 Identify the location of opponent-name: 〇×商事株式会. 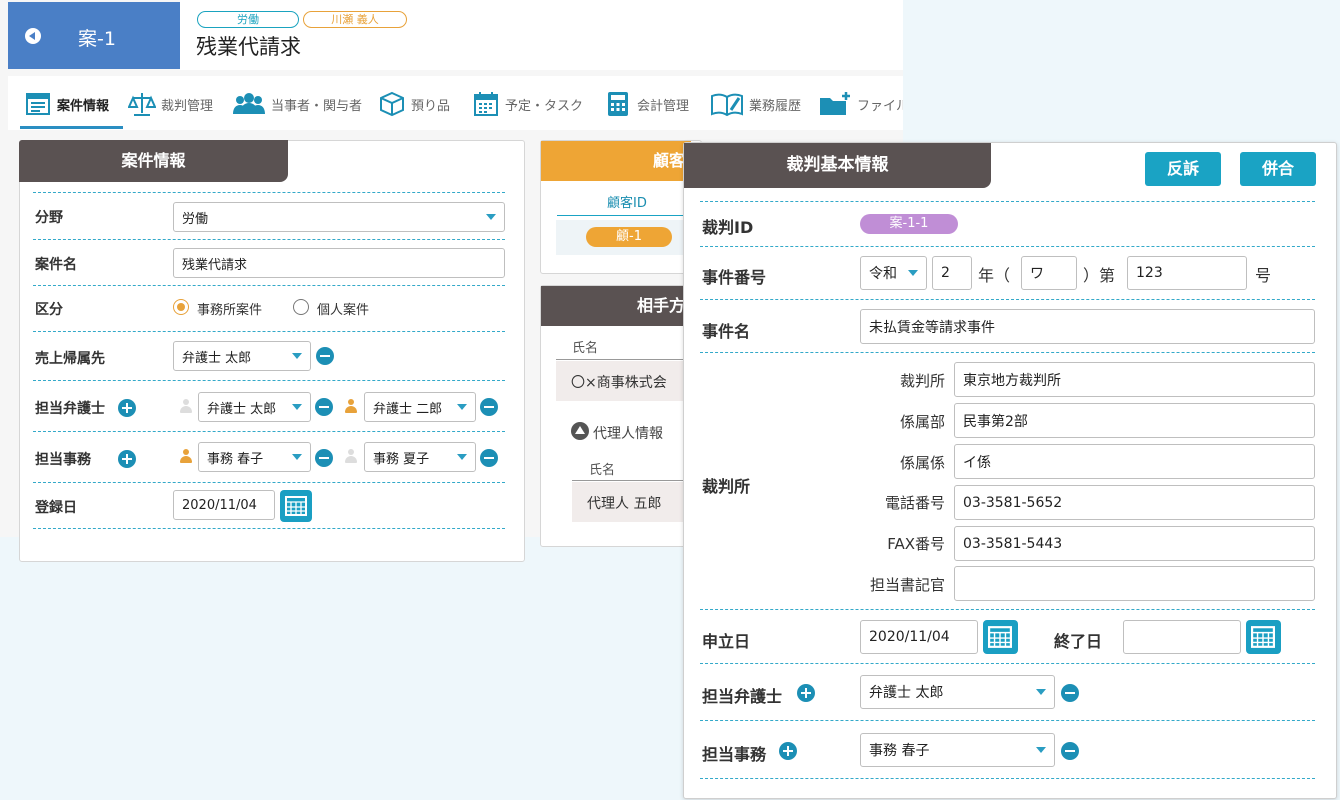
(619, 383).